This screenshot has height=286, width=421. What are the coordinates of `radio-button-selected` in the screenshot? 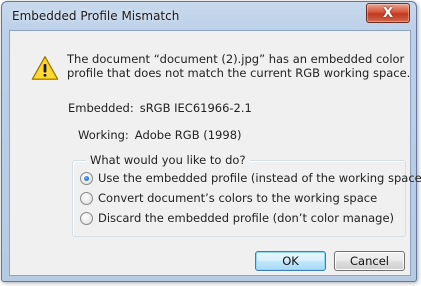 It's located at (86, 178).